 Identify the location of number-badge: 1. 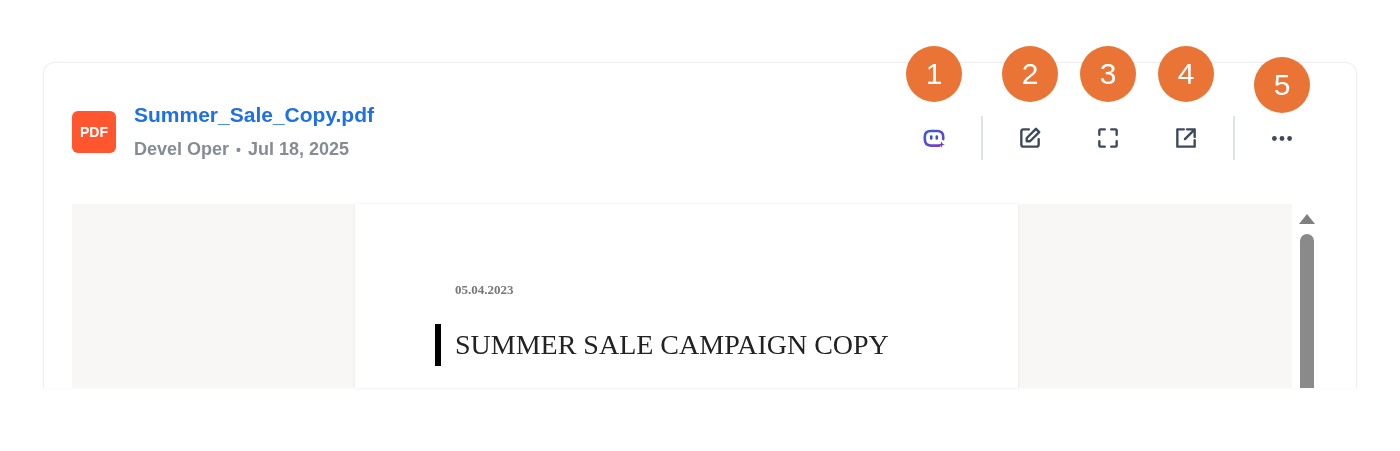
(934, 74).